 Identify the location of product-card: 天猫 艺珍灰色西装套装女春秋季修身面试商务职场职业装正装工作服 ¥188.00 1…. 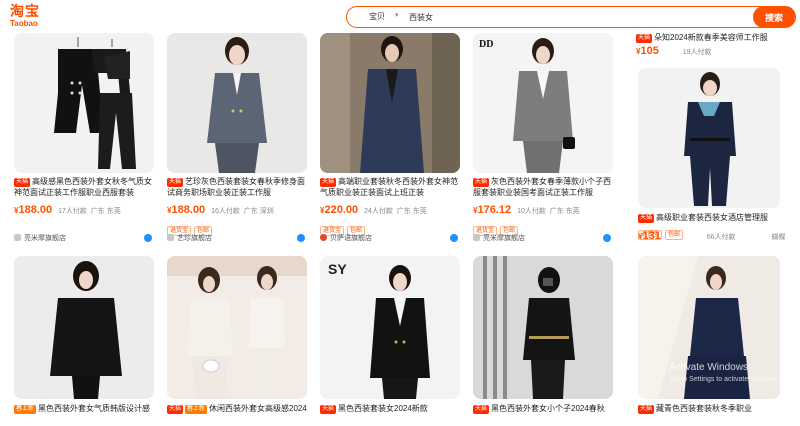
(237, 140).